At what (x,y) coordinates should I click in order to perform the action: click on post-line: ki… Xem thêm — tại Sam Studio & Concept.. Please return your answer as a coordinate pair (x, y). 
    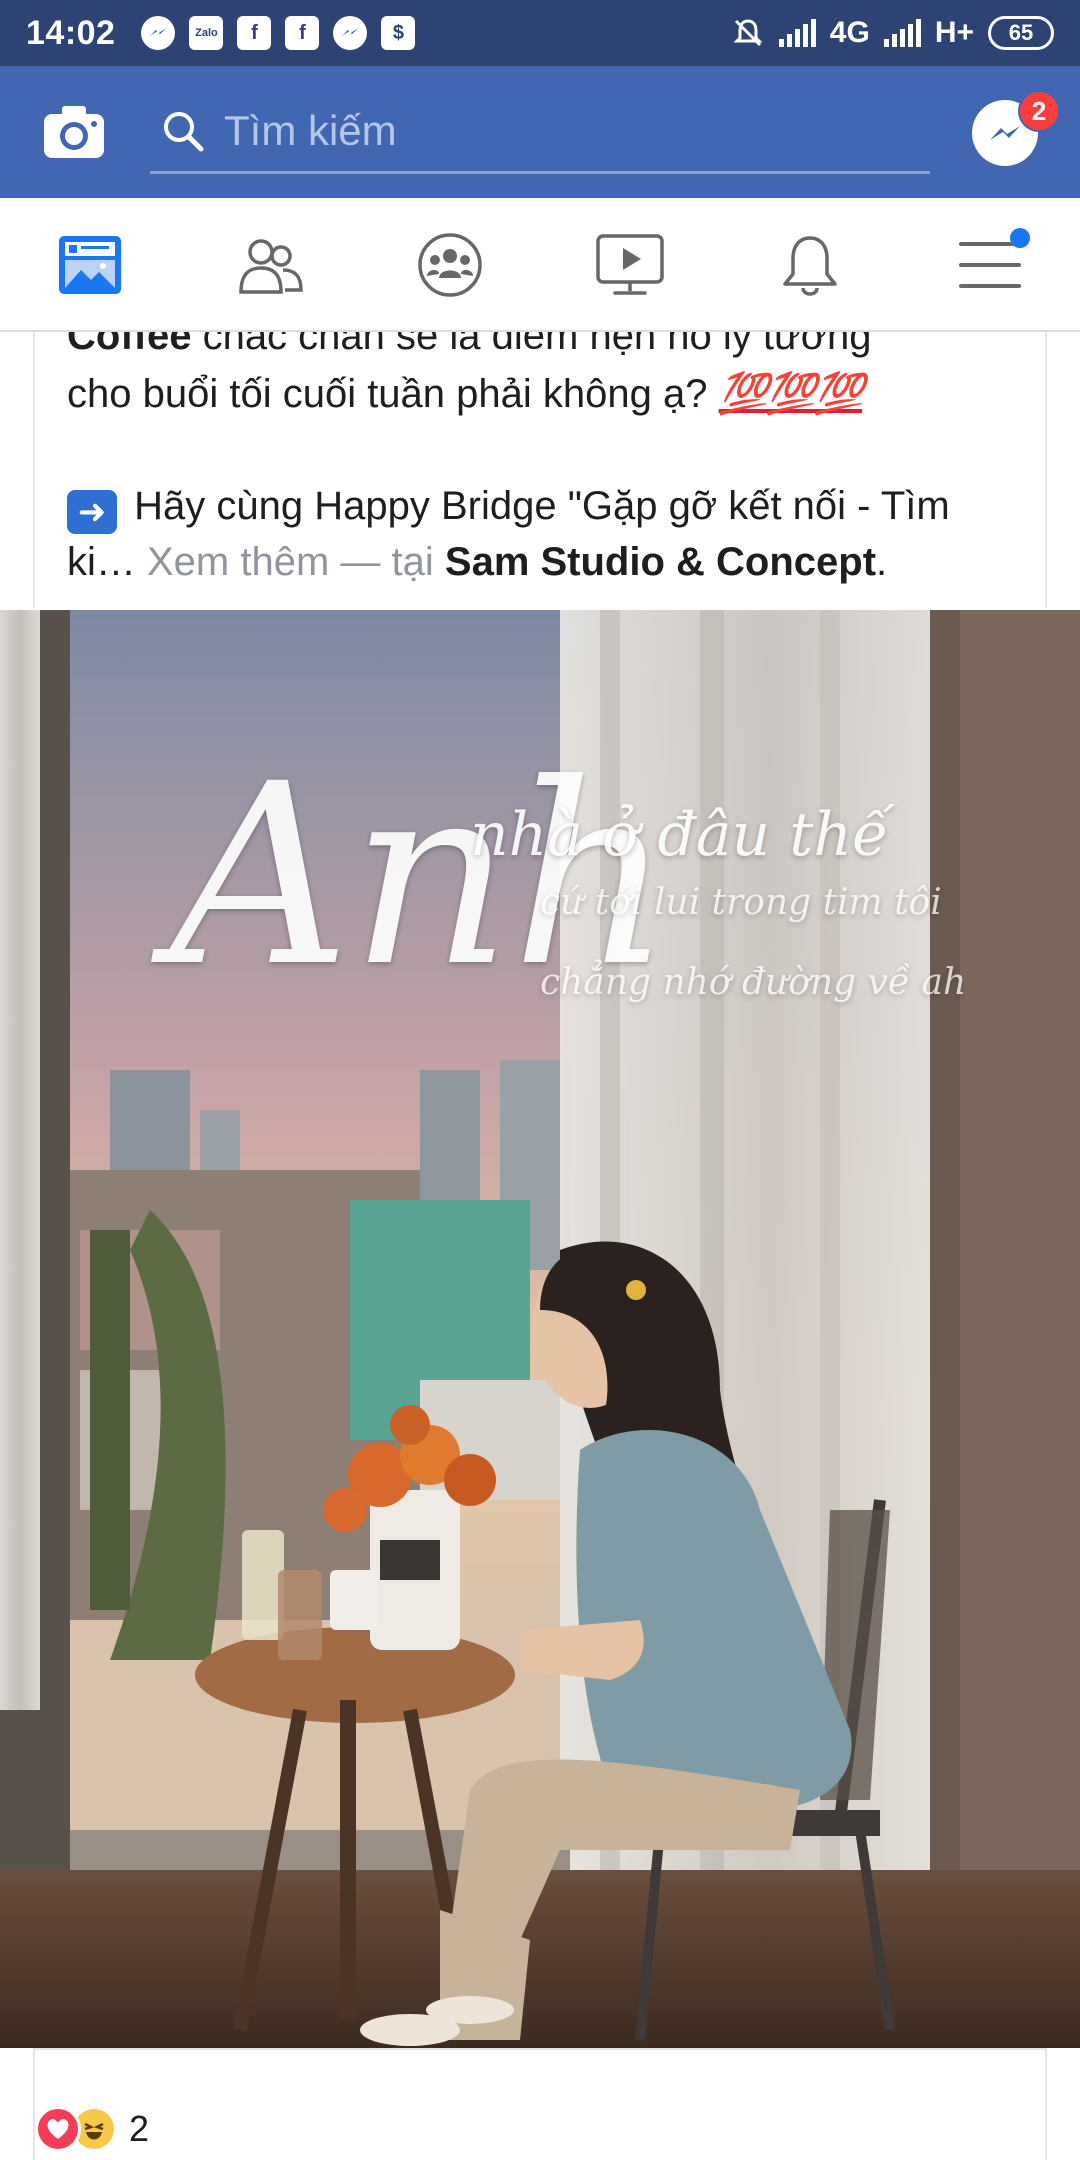
    Looking at the image, I should click on (477, 562).